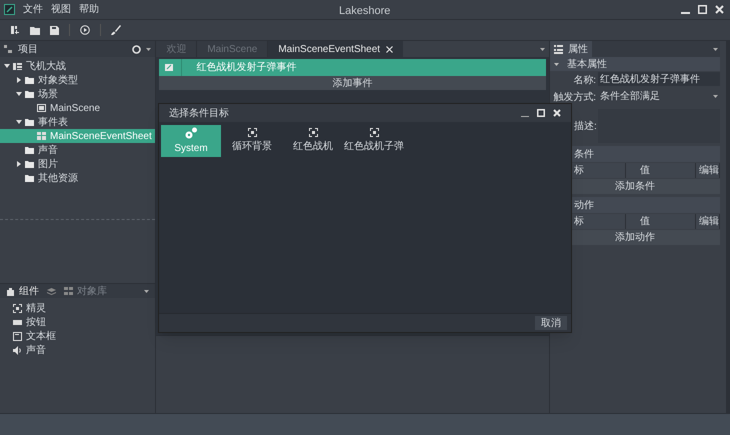 This screenshot has width=730, height=435. I want to click on save-icon, so click(54, 30).